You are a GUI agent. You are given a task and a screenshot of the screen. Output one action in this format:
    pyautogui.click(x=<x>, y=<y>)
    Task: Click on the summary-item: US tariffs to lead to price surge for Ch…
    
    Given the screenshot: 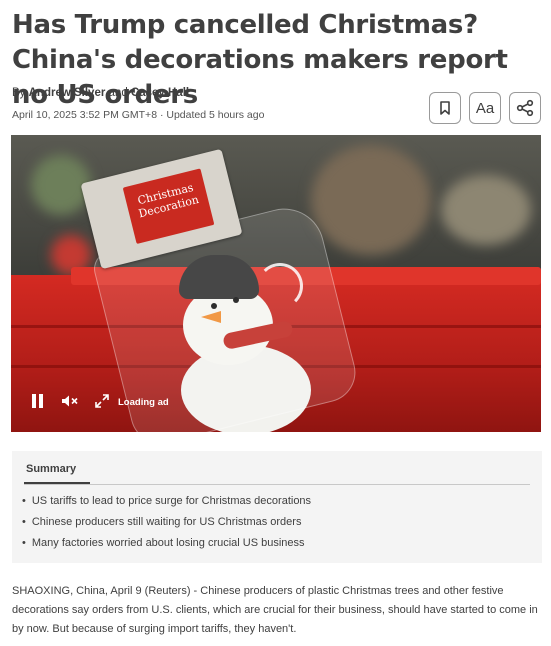 What is the action you would take?
    pyautogui.click(x=166, y=501)
    